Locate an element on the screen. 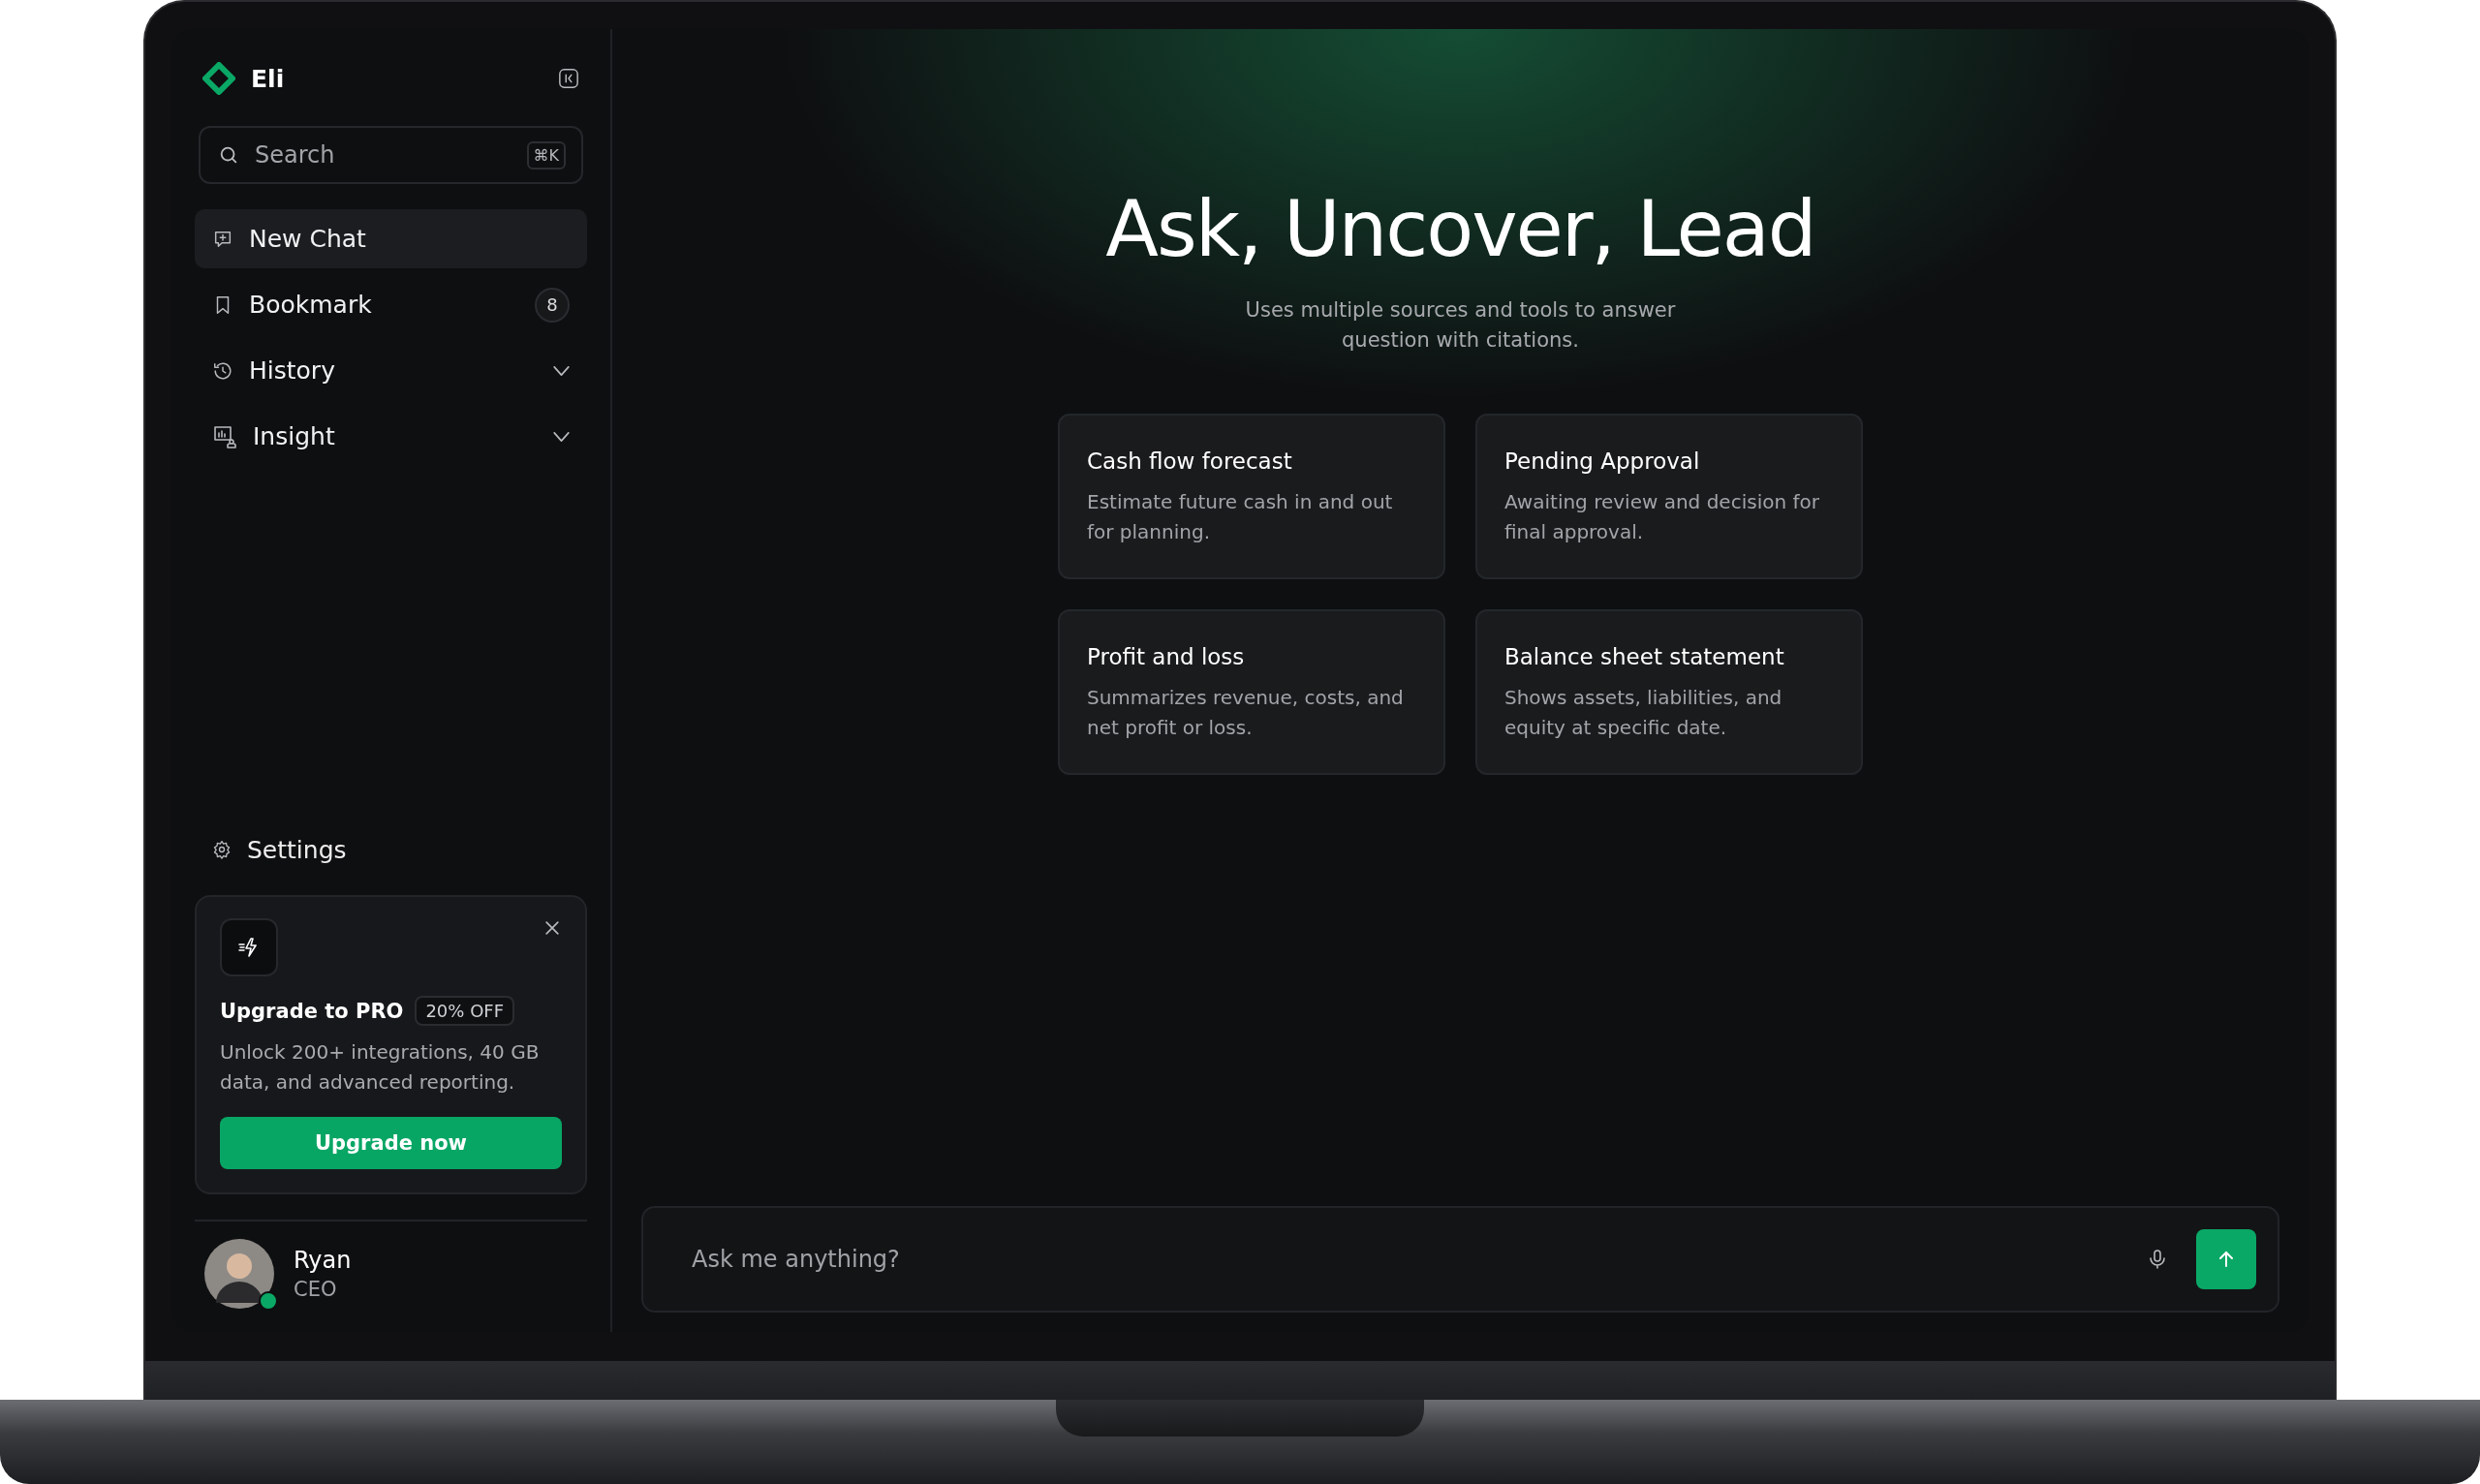  card-description: Estimate future cash in and out for planning. is located at coordinates (1240, 517).